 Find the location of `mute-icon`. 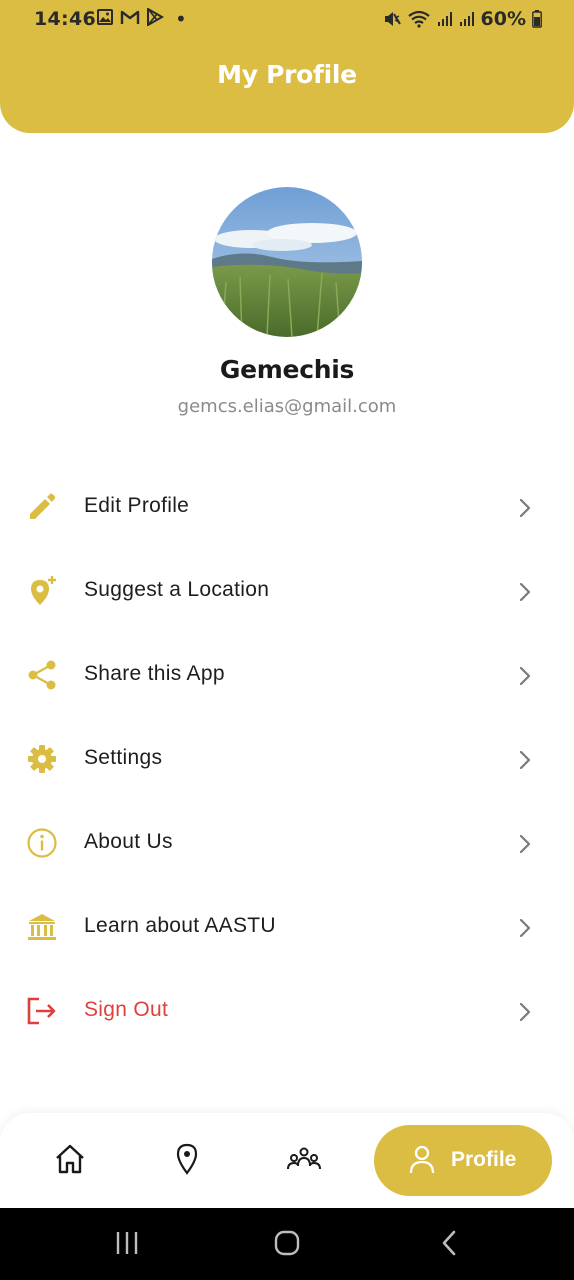

mute-icon is located at coordinates (392, 19).